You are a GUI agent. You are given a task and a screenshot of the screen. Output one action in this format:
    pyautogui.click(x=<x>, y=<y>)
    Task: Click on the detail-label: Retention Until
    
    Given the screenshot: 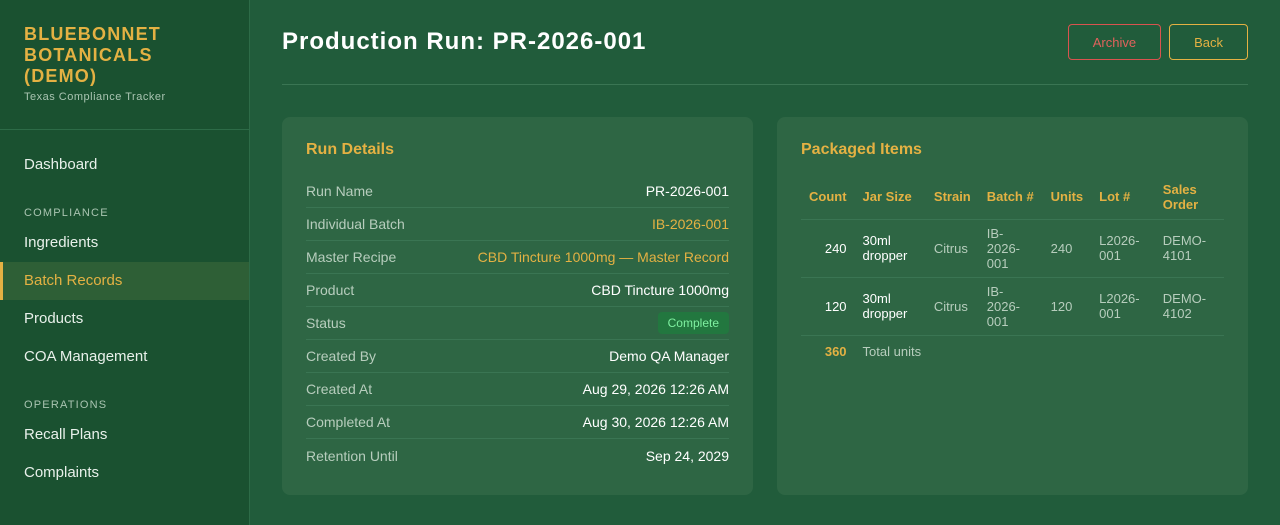 What is the action you would take?
    pyautogui.click(x=352, y=455)
    